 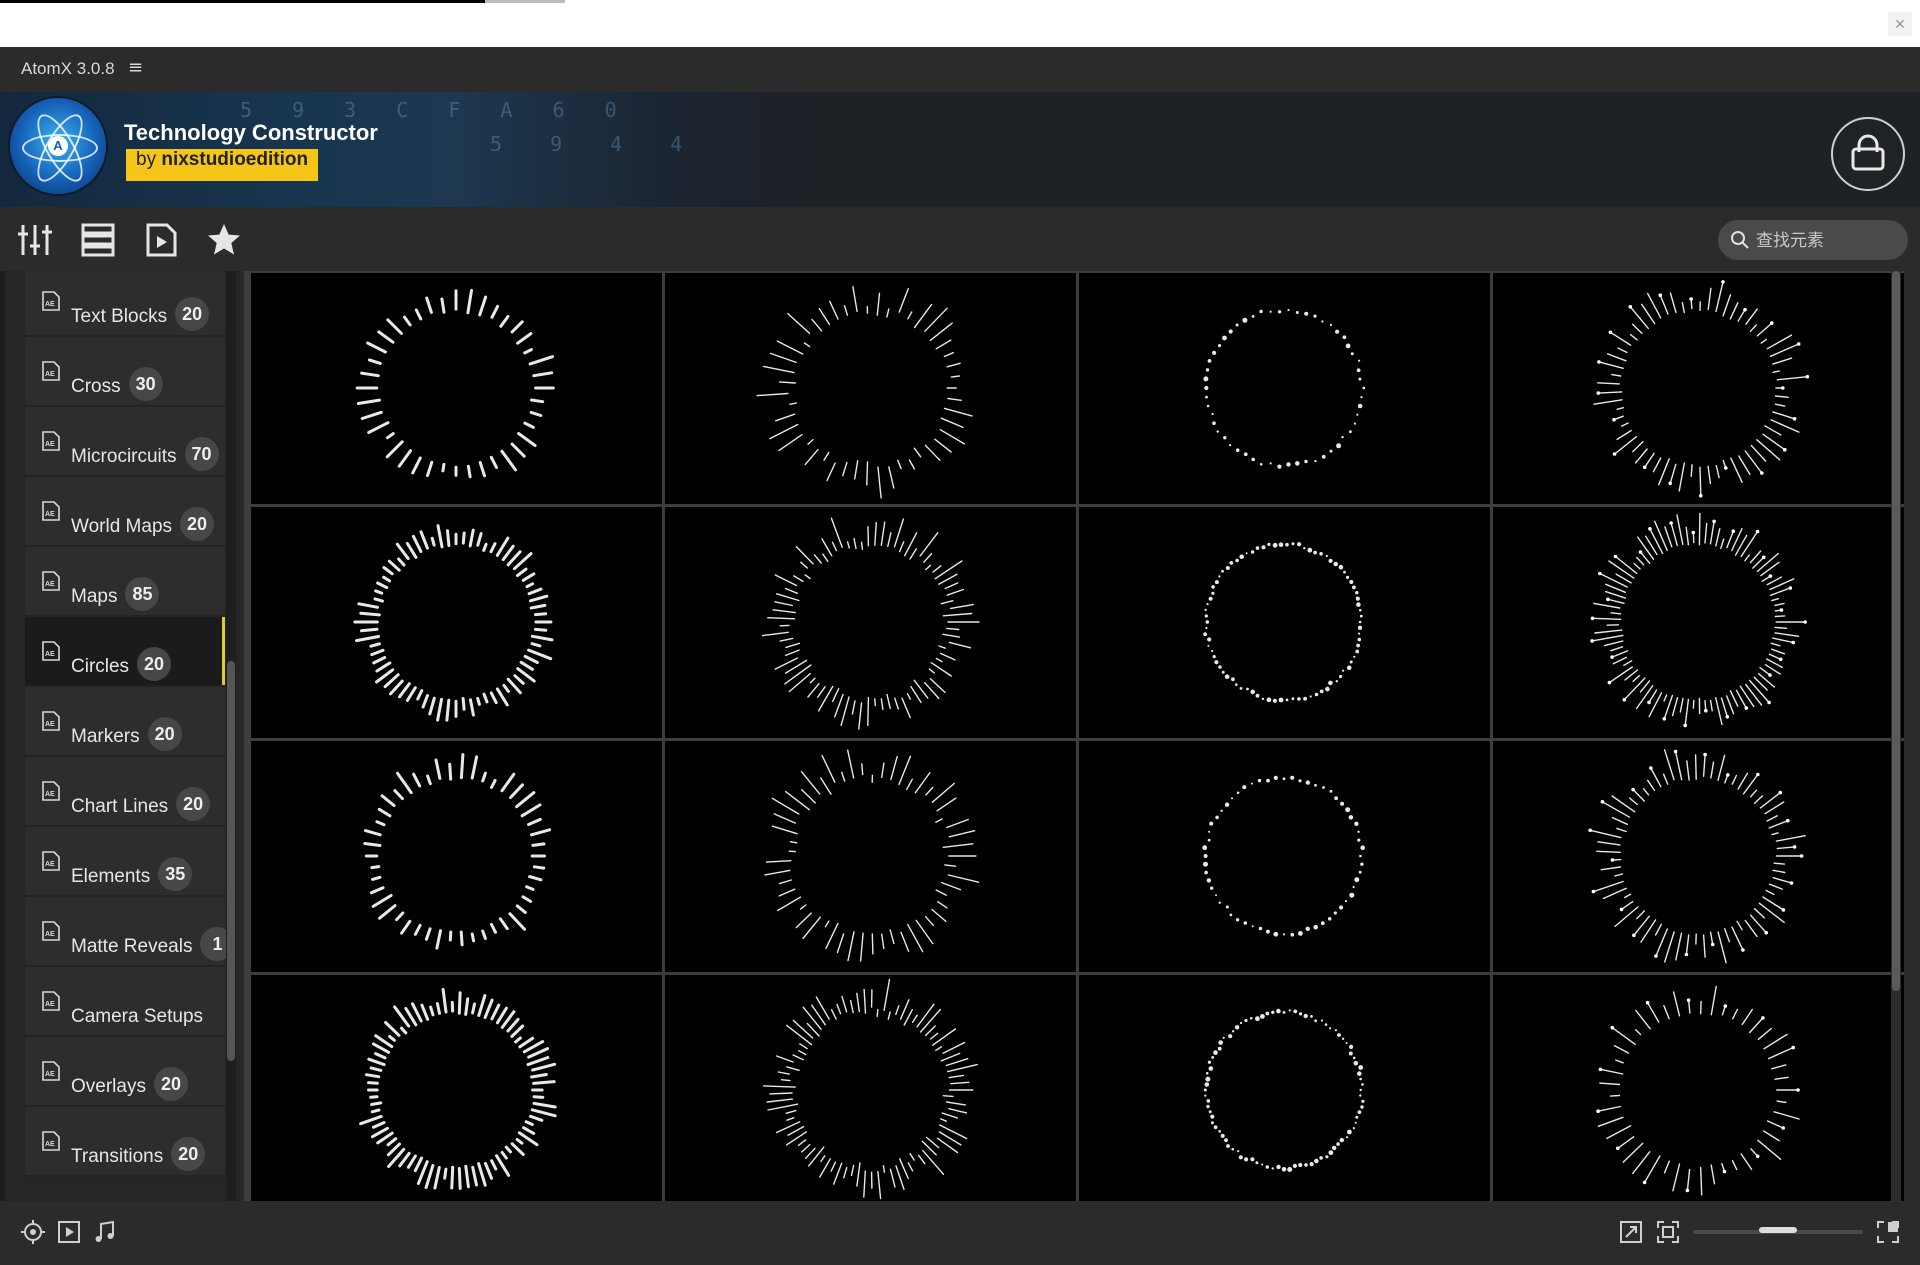 I want to click on grid-scroll-thumb, so click(x=1896, y=631).